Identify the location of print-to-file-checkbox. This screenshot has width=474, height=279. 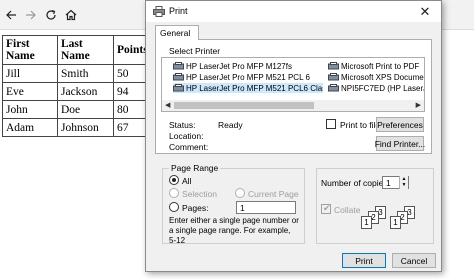
(331, 124).